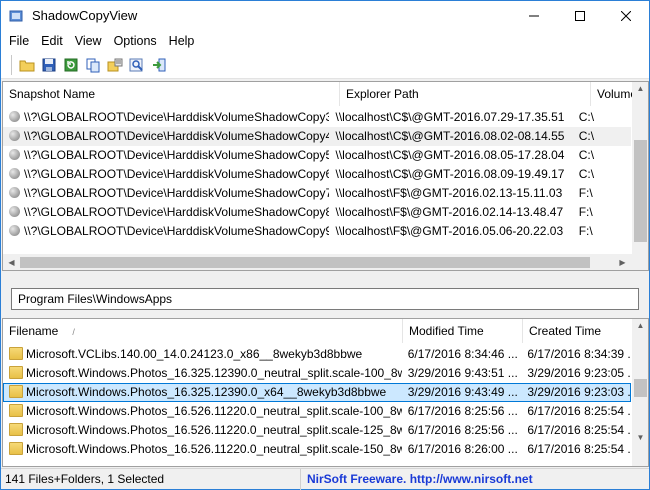  What do you see at coordinates (450, 155) in the screenshot?
I see `cell-text: \\localhost\C$\@GMT-2016.08.05-17.28.04` at bounding box center [450, 155].